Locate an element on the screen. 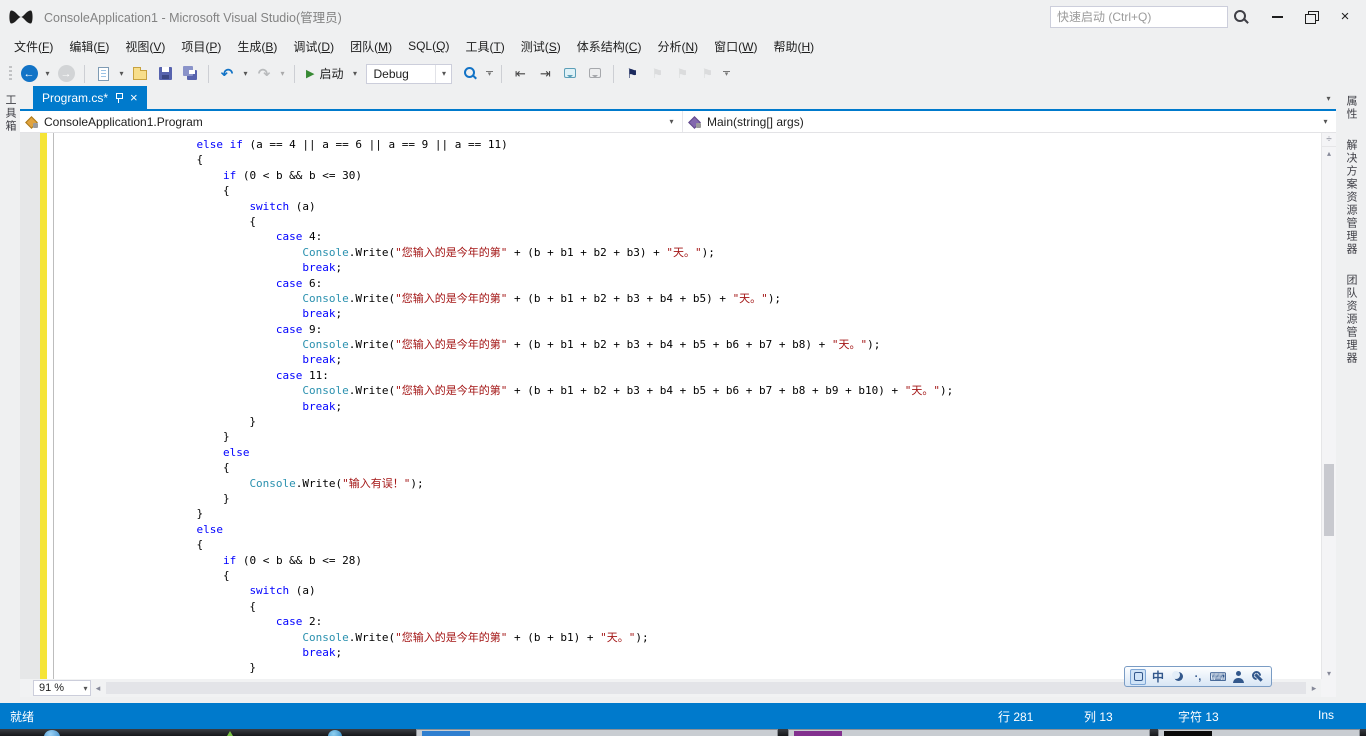  ime-logo-icon is located at coordinates (1138, 676).